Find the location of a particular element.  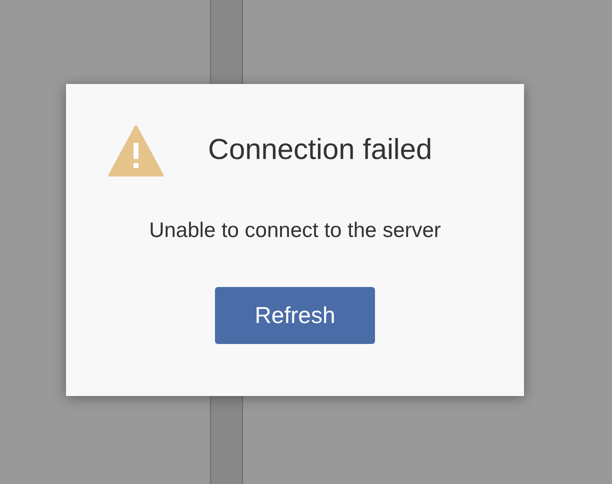

warning-icon is located at coordinates (136, 151).